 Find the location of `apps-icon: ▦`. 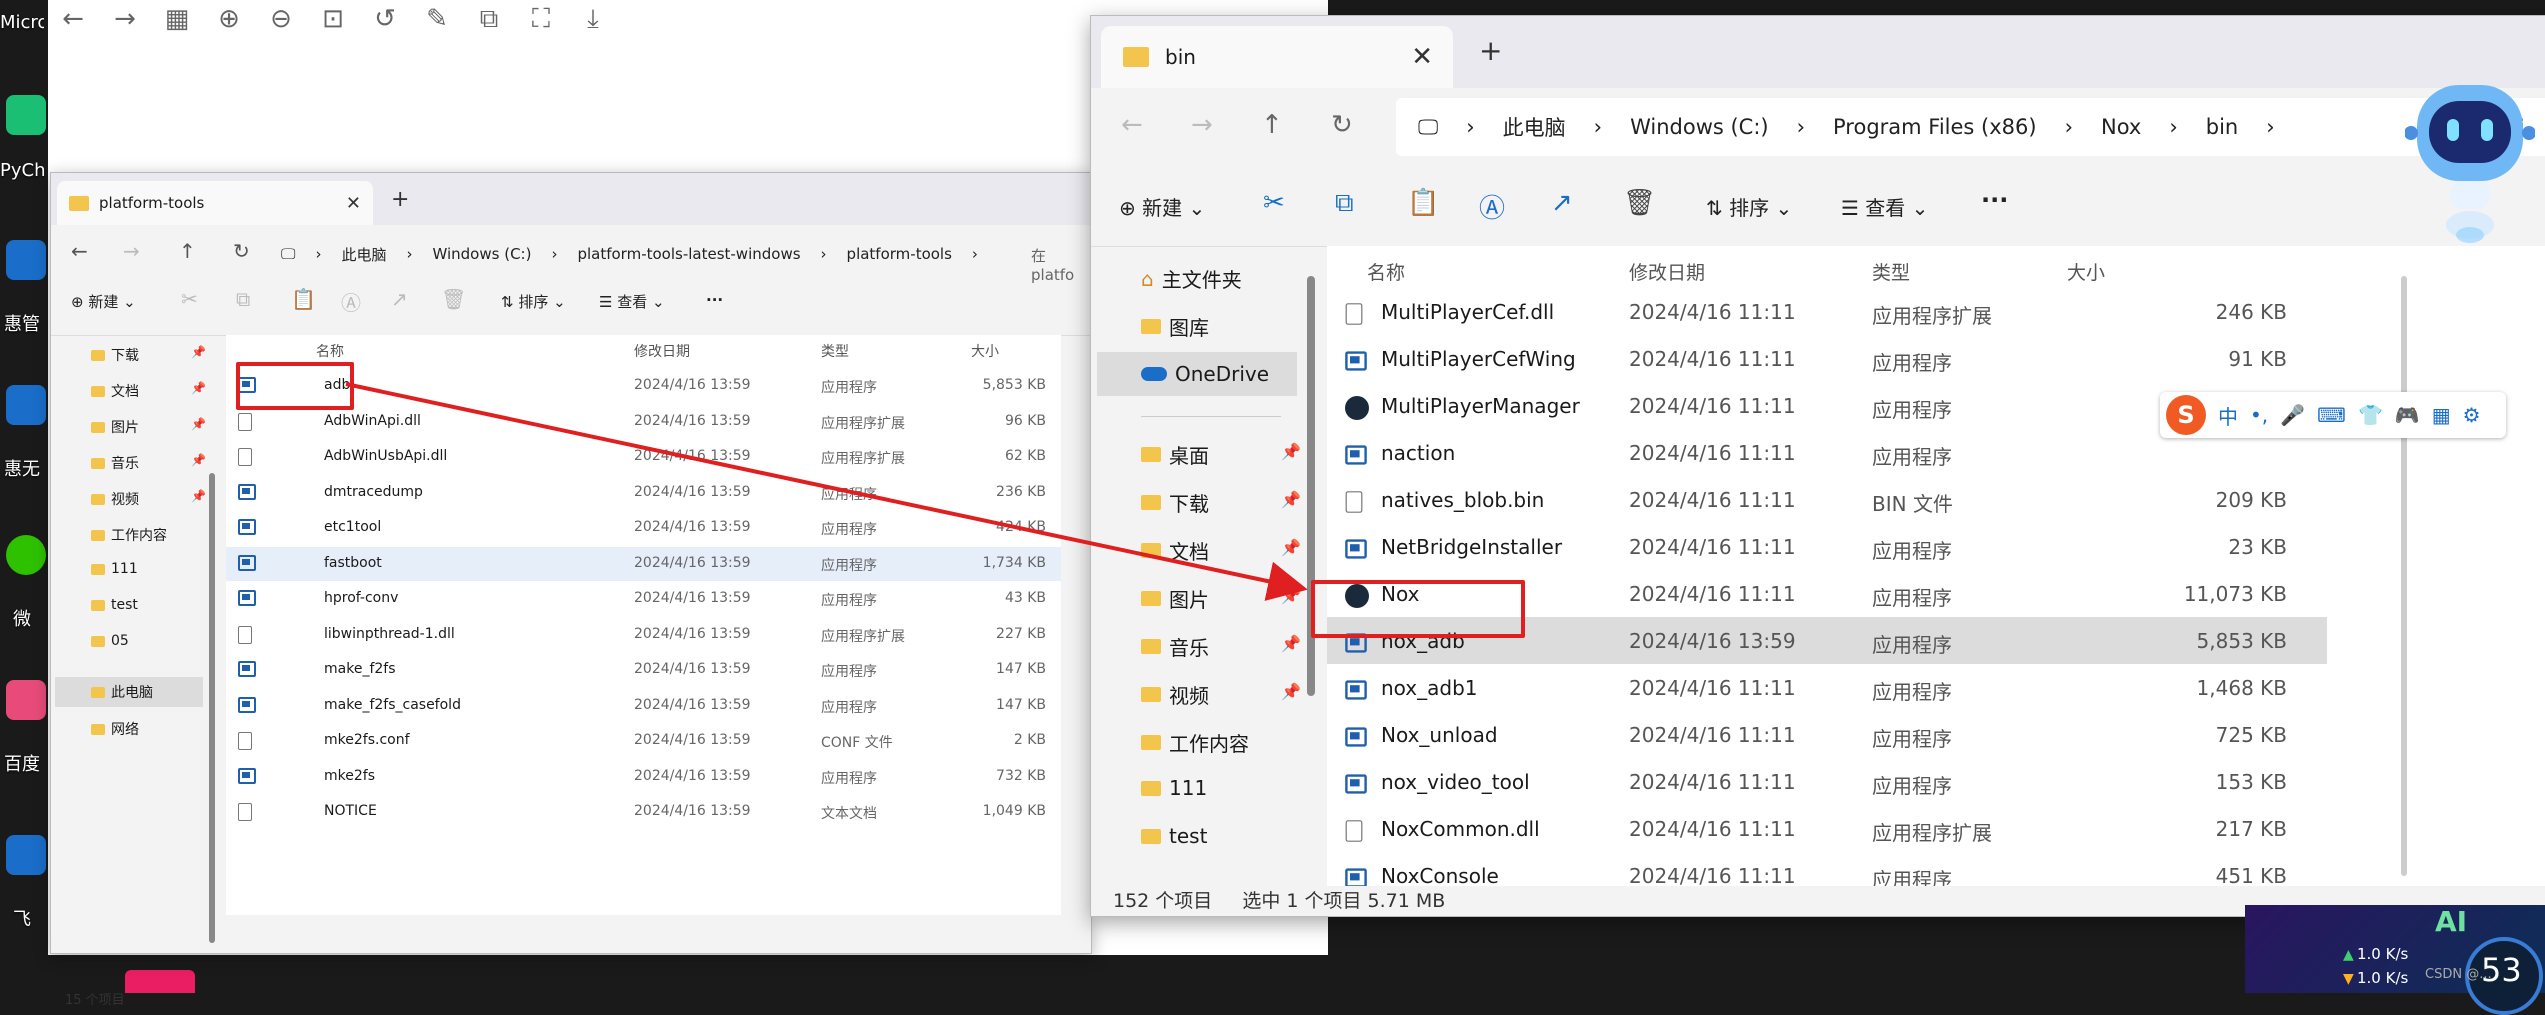

apps-icon: ▦ is located at coordinates (2441, 415).